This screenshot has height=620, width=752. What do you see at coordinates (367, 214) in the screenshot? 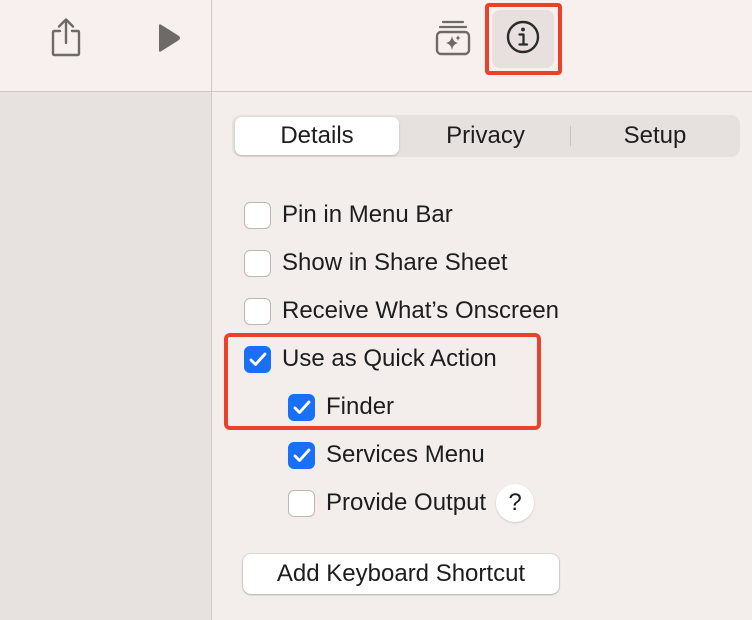
I see `pin-in-menu-bar-label: Pin in Menu Bar` at bounding box center [367, 214].